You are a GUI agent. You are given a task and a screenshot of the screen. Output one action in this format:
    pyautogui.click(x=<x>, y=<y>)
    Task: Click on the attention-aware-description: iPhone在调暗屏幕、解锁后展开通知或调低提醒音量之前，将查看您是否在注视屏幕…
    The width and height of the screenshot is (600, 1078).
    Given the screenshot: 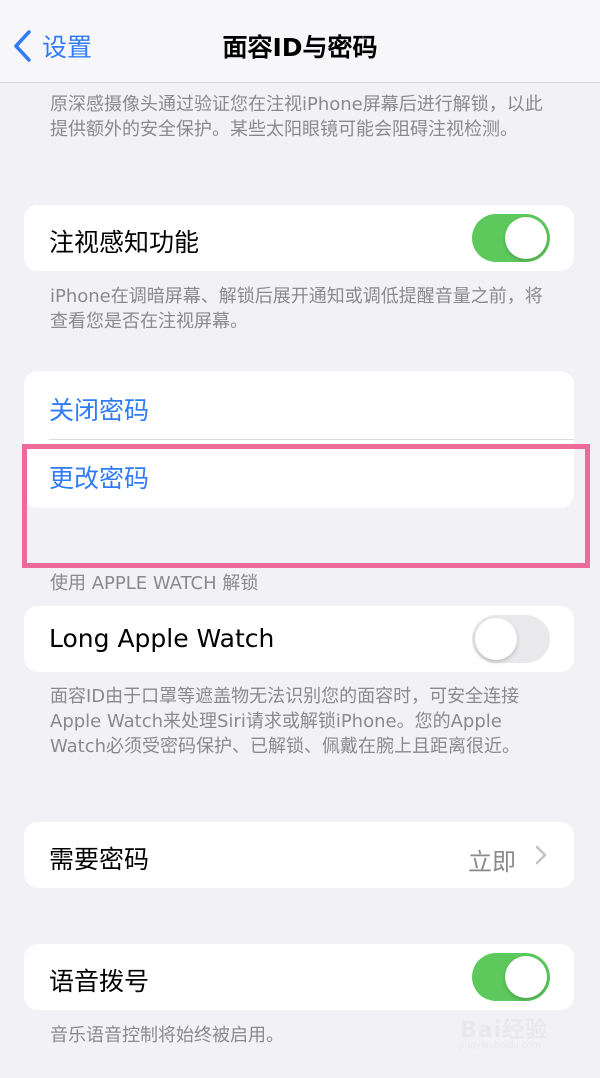 What is the action you would take?
    pyautogui.click(x=296, y=309)
    